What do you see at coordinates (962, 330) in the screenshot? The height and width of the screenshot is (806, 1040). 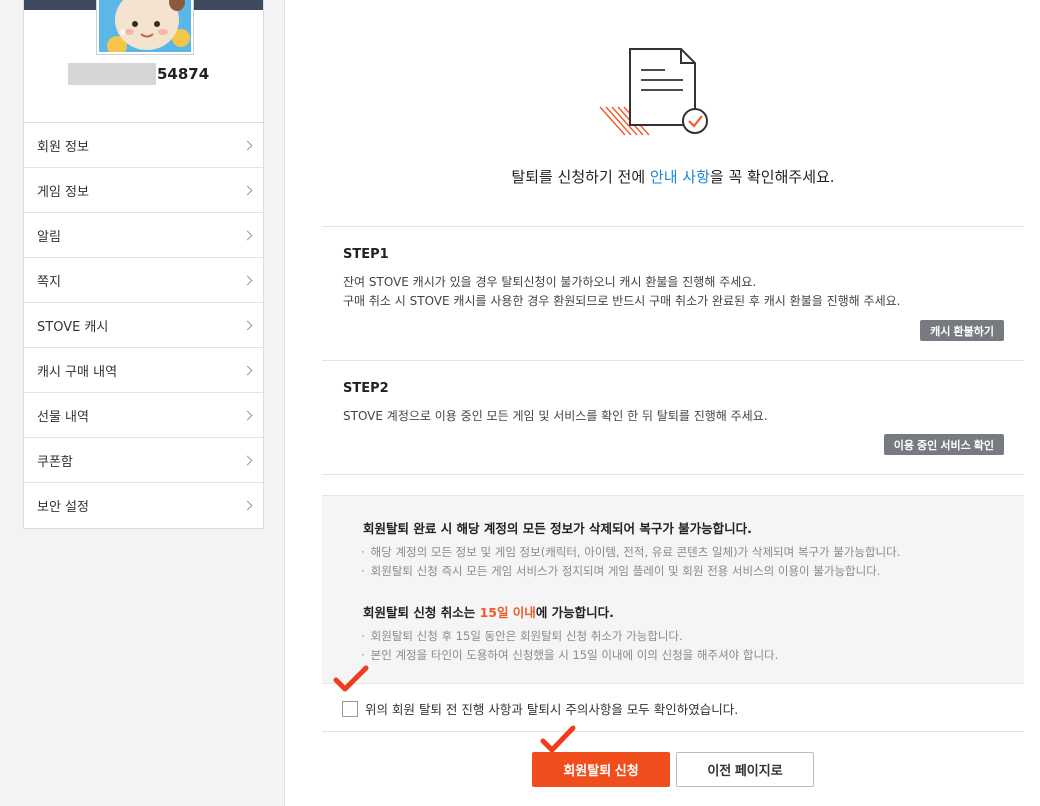 I see `cash-refund-button: 캐시 환불하기` at bounding box center [962, 330].